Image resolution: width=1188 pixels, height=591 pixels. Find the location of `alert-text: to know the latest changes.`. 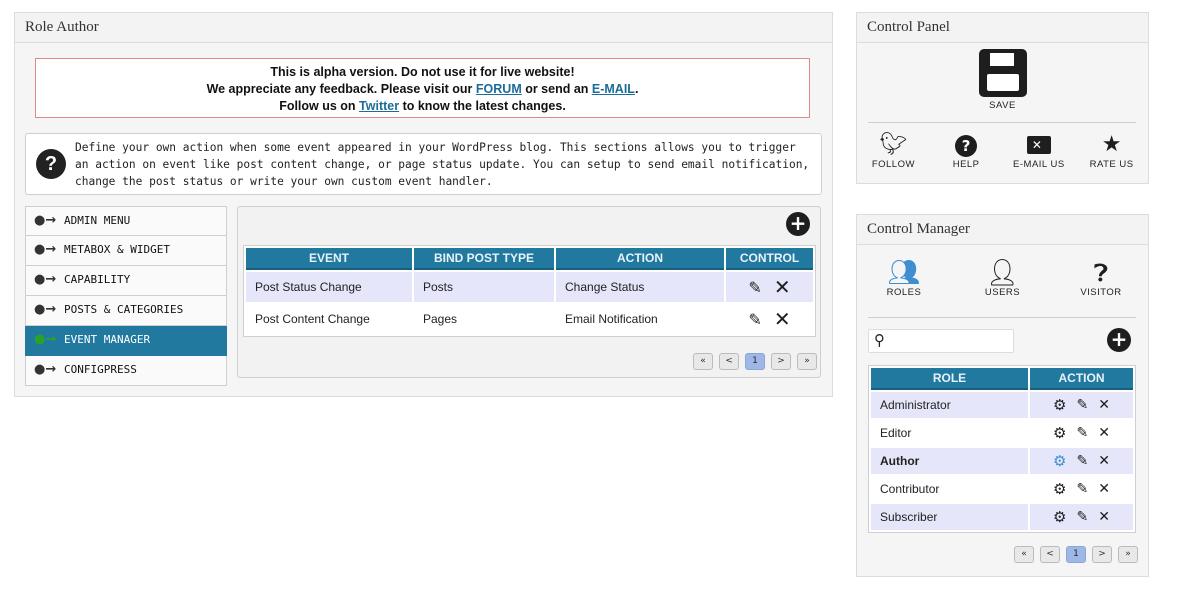

alert-text: to know the latest changes. is located at coordinates (482, 106).